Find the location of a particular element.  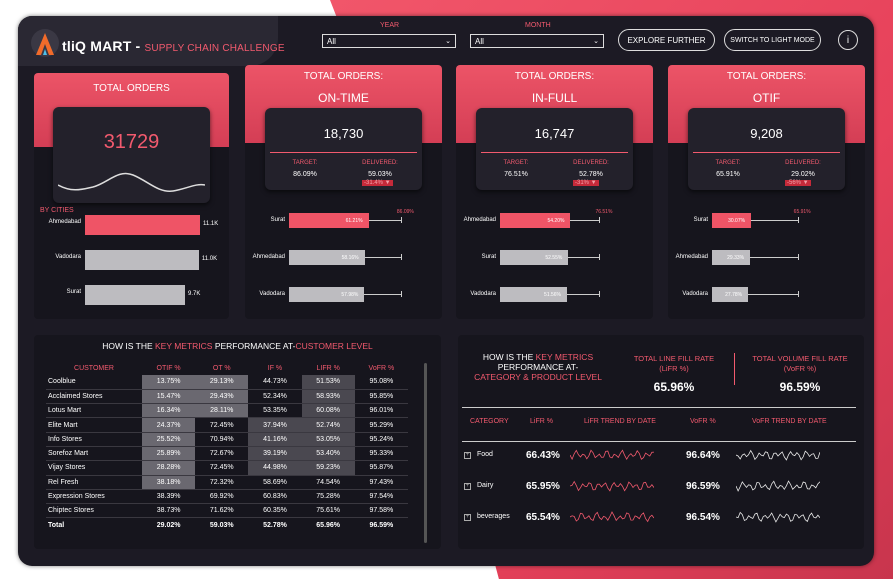

info-icon: i is located at coordinates (848, 40).